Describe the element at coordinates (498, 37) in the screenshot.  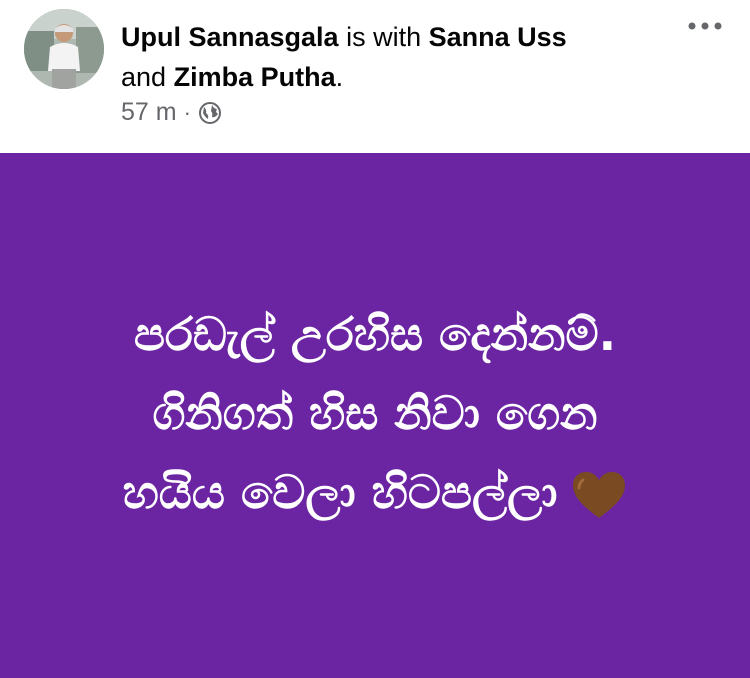
I see `tagged-person-1: Sanna Uss` at that location.